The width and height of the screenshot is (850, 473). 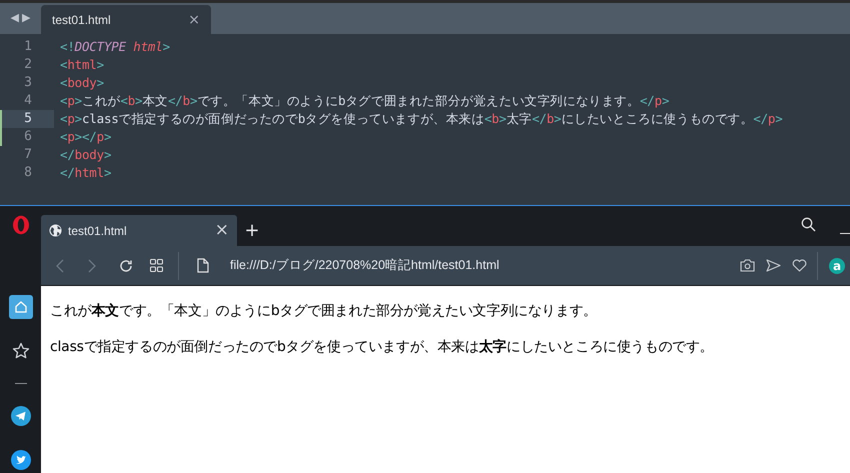 I want to click on code-line: <p>これが<b>本文</b>です。「本文」のようにbタグで囲まれた部分が覚えたい文字列になります。</p>, so click(x=364, y=101).